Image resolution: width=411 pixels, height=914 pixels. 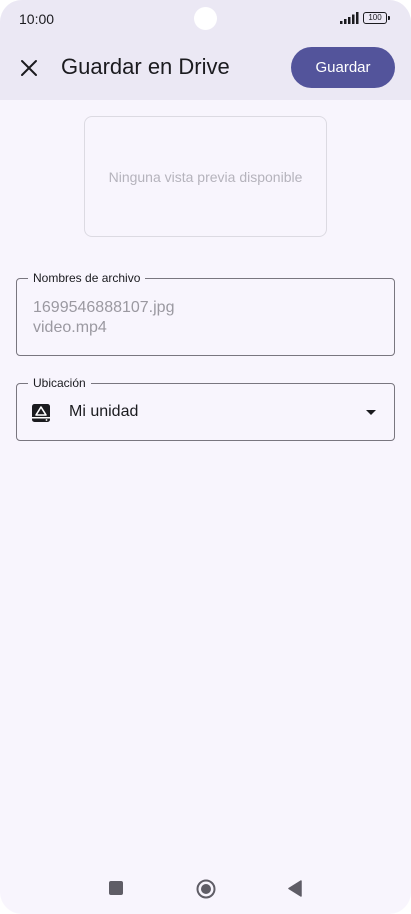 I want to click on file-name-2: video.mp4, so click(x=70, y=327).